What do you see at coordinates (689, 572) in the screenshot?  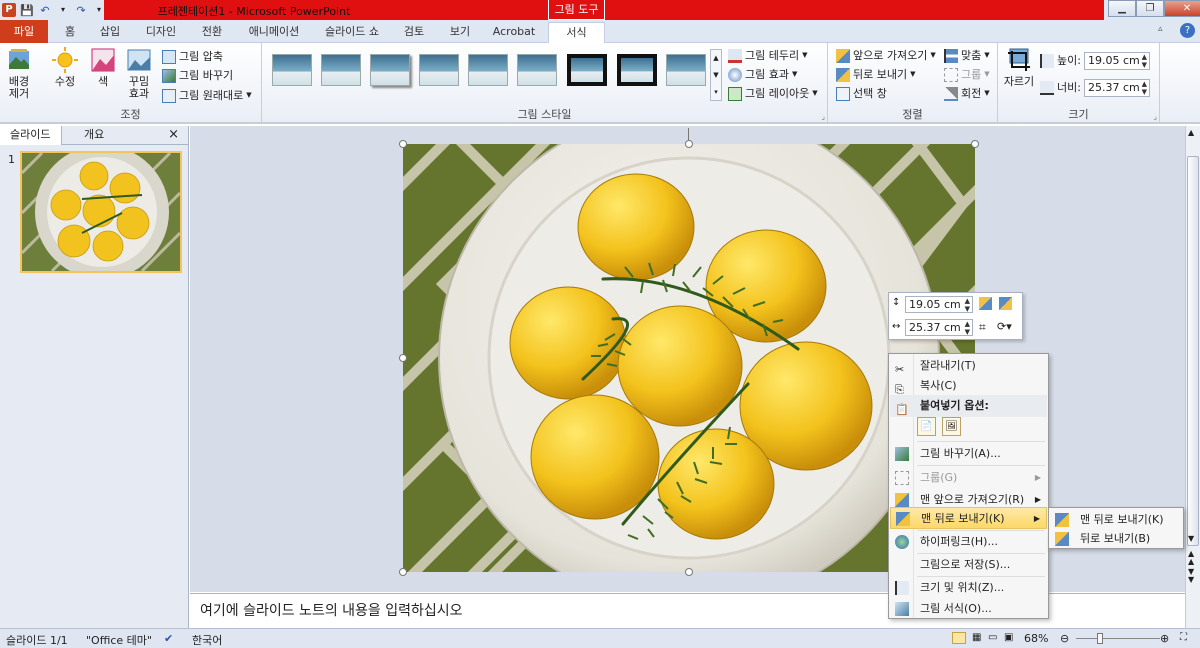 I see `resize-handle-bottom` at bounding box center [689, 572].